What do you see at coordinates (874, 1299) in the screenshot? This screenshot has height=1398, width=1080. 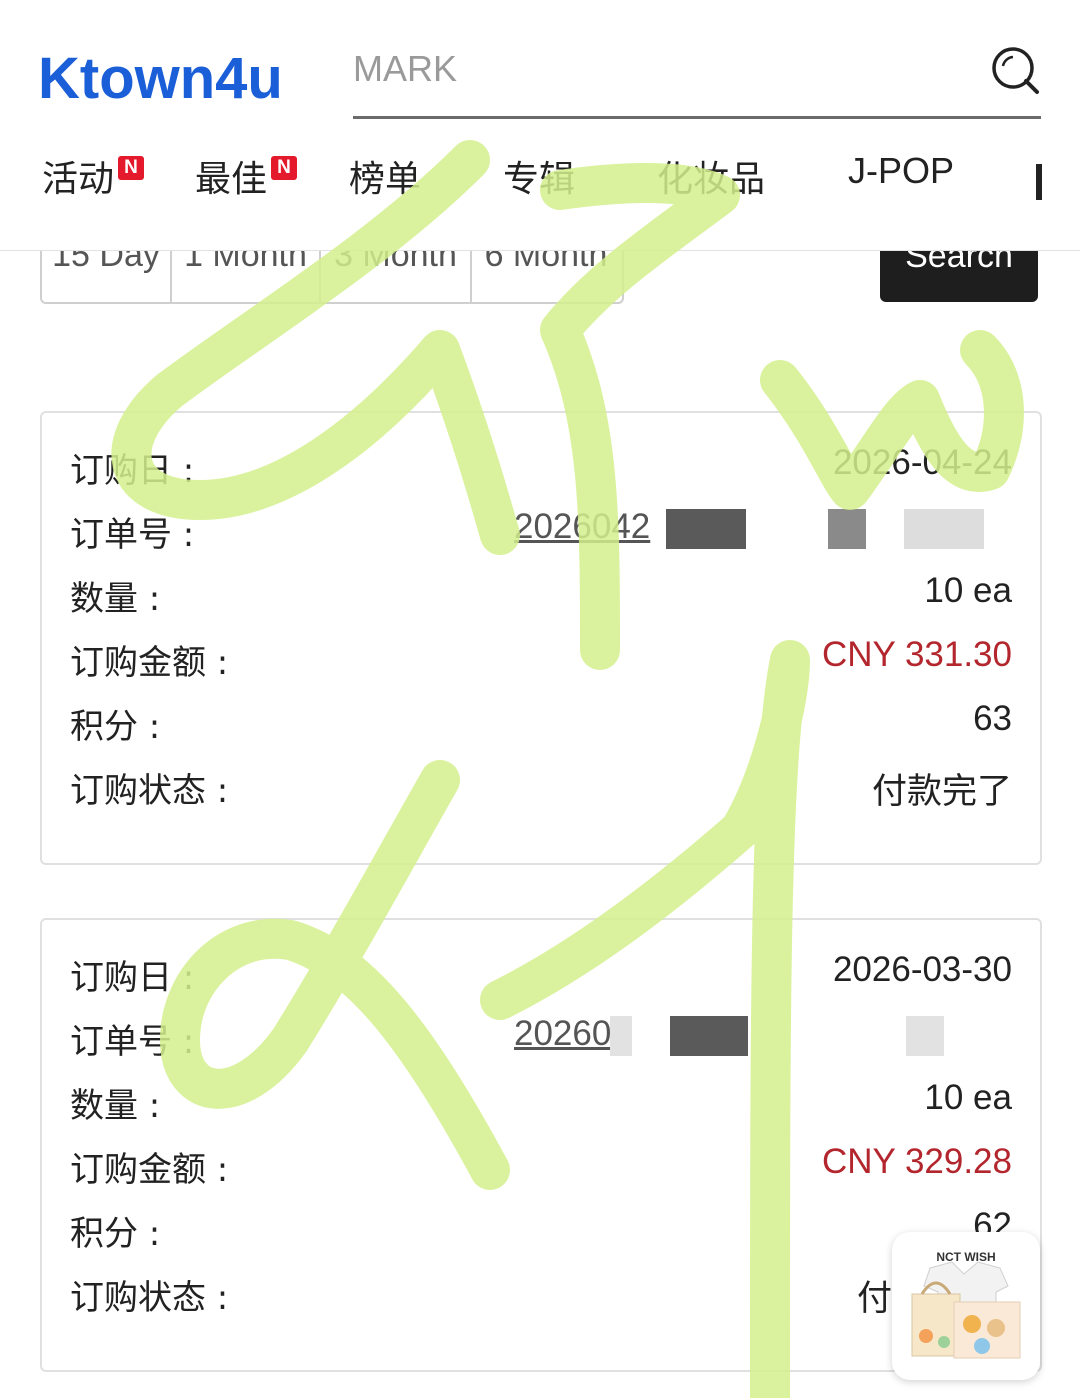 I see `status-value: 付` at bounding box center [874, 1299].